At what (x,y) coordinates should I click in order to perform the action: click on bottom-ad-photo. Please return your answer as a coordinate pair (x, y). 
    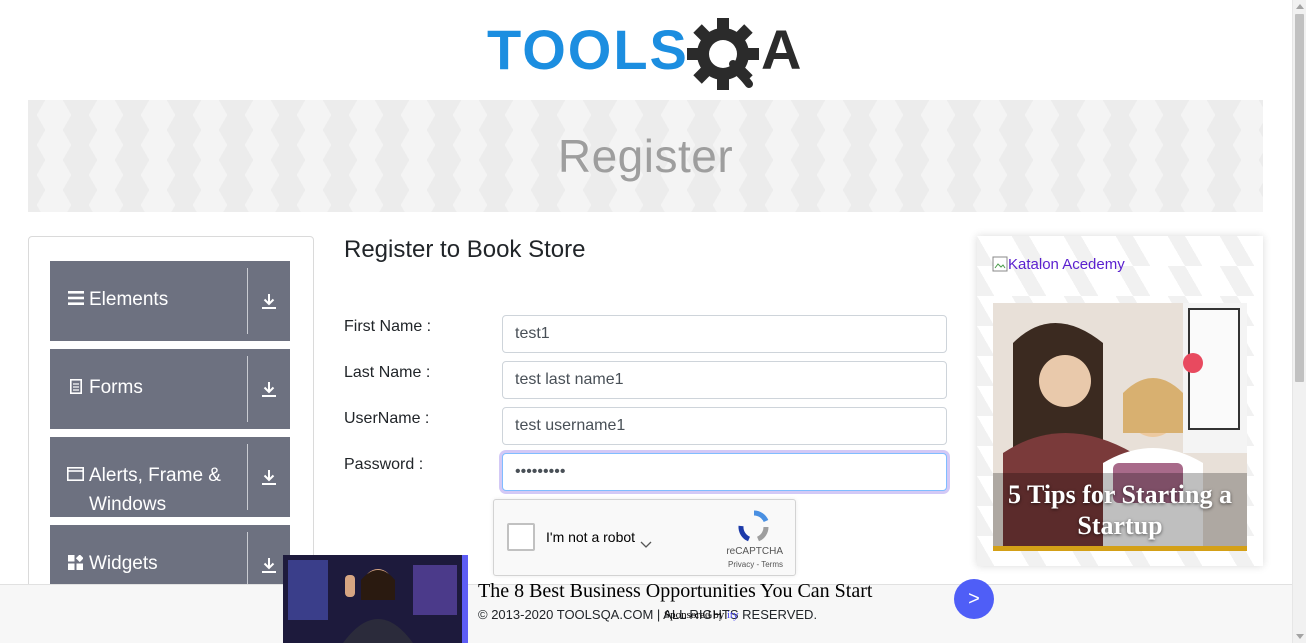
    Looking at the image, I should click on (372, 599).